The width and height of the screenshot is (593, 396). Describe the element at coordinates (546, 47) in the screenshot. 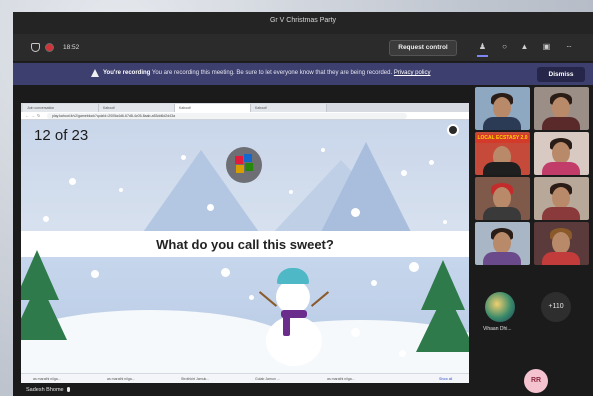

I see `share-screen-icon: ▣` at that location.